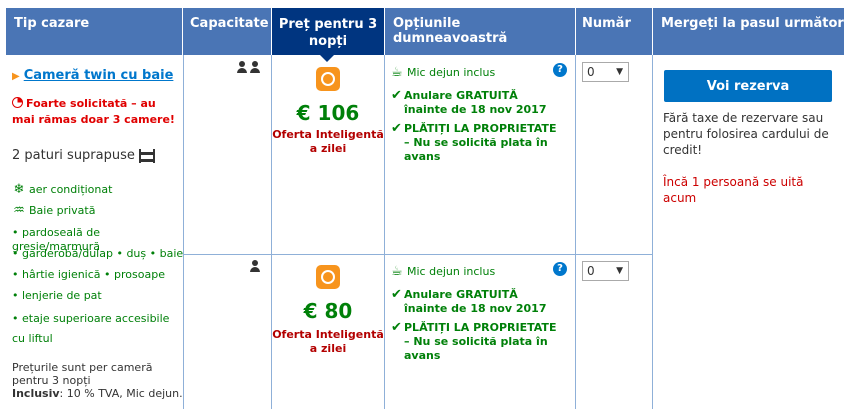 The image size is (850, 409). What do you see at coordinates (417, 254) in the screenshot?
I see `row-divider` at bounding box center [417, 254].